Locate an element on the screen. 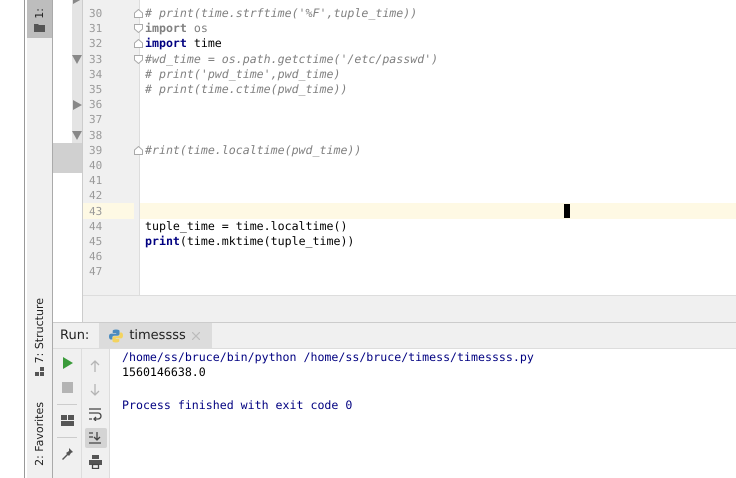  code-line: # print(time.ctime(pwd_time)) is located at coordinates (246, 89).